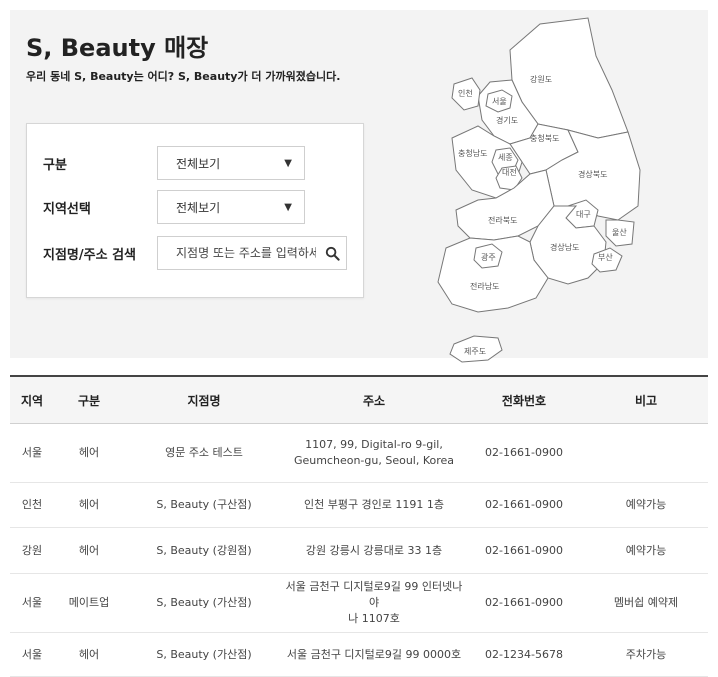  I want to click on address-line: 1107, 99, Digital-ro 9-gil,, so click(374, 444).